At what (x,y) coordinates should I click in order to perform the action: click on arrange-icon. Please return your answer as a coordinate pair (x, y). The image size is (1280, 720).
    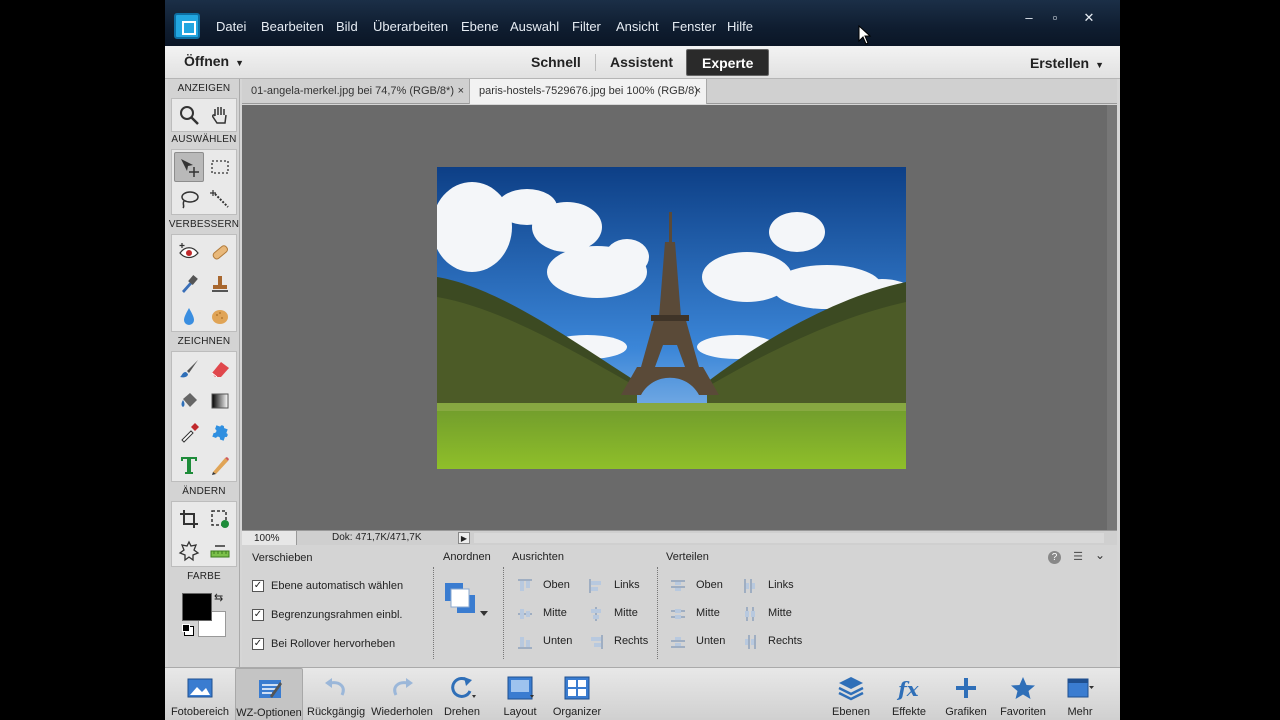
    Looking at the image, I should click on (466, 599).